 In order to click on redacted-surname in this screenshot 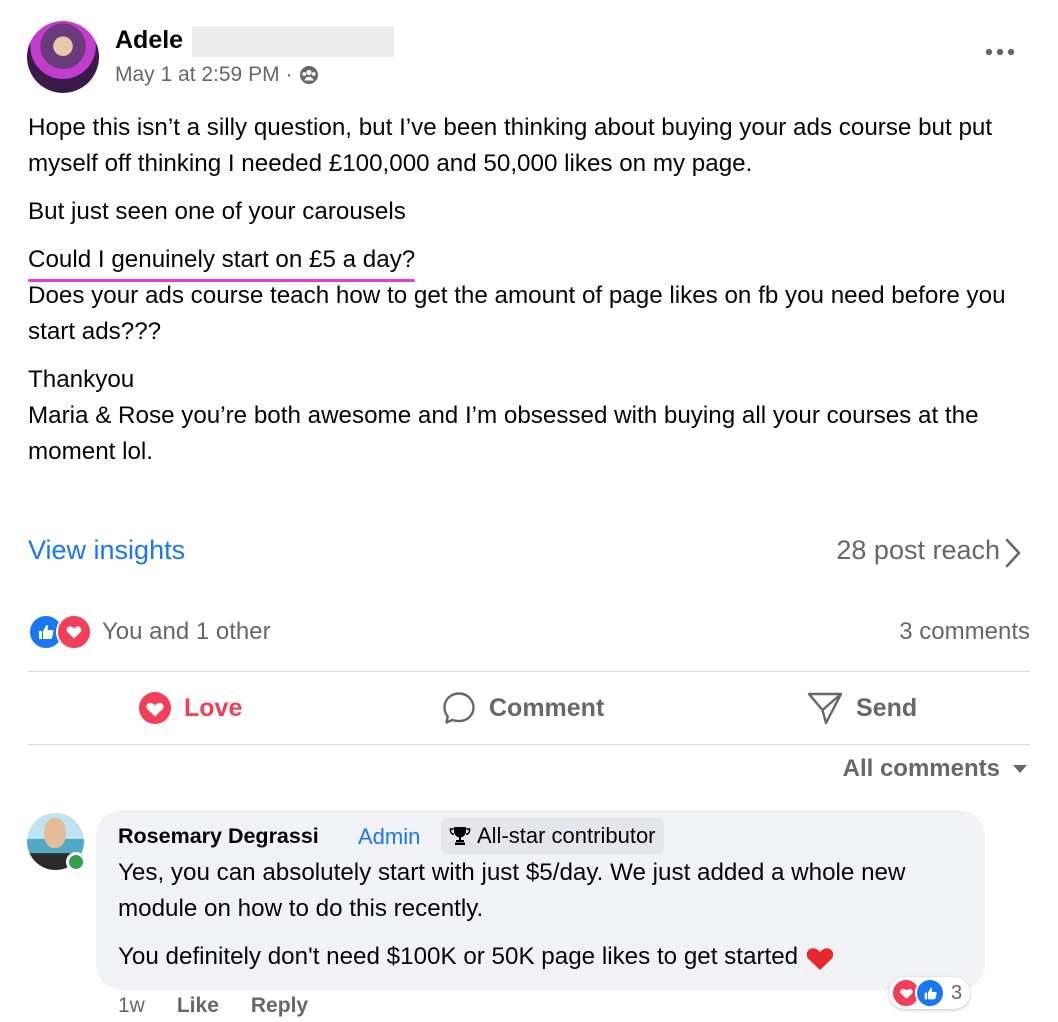, I will do `click(293, 41)`.